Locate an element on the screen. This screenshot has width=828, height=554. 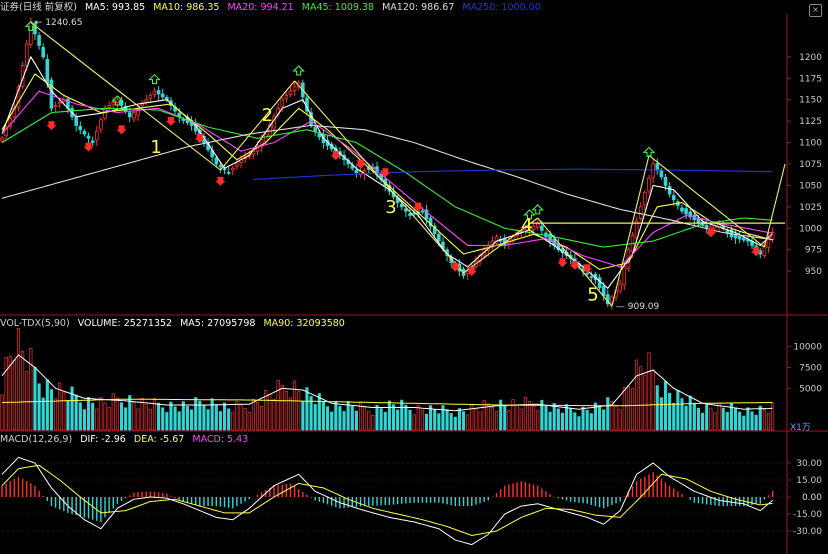
y-tick-label: 1200 is located at coordinates (810, 58).